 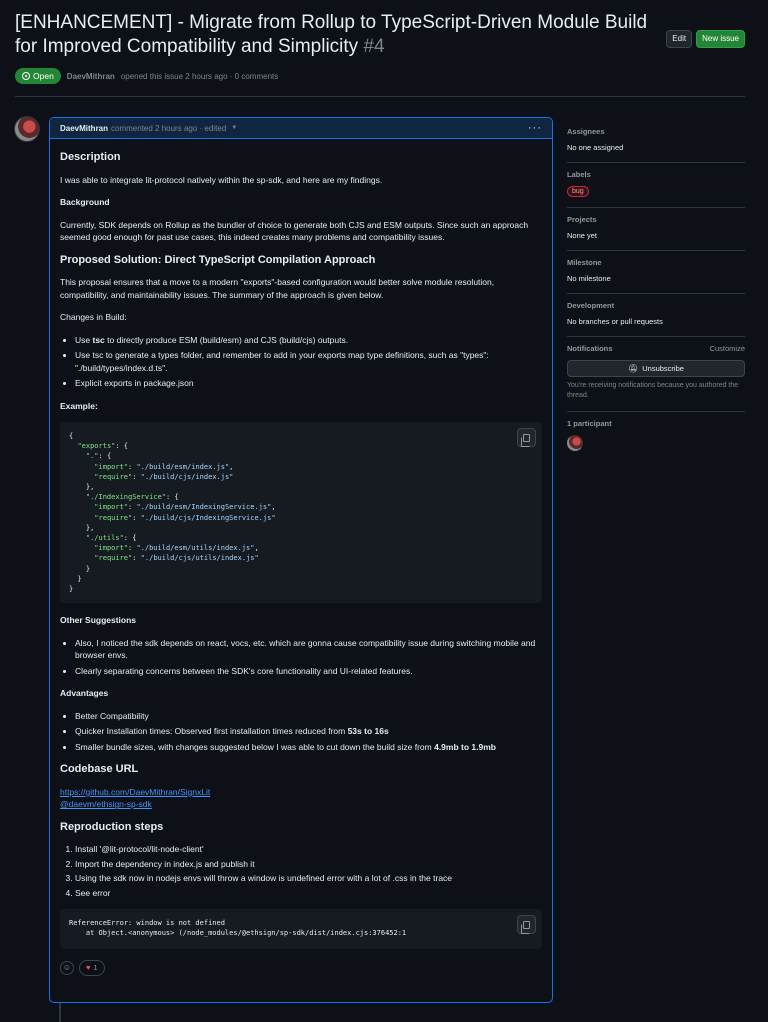 I want to click on comment-meta: commented 2 hours ago · edited, so click(x=168, y=128).